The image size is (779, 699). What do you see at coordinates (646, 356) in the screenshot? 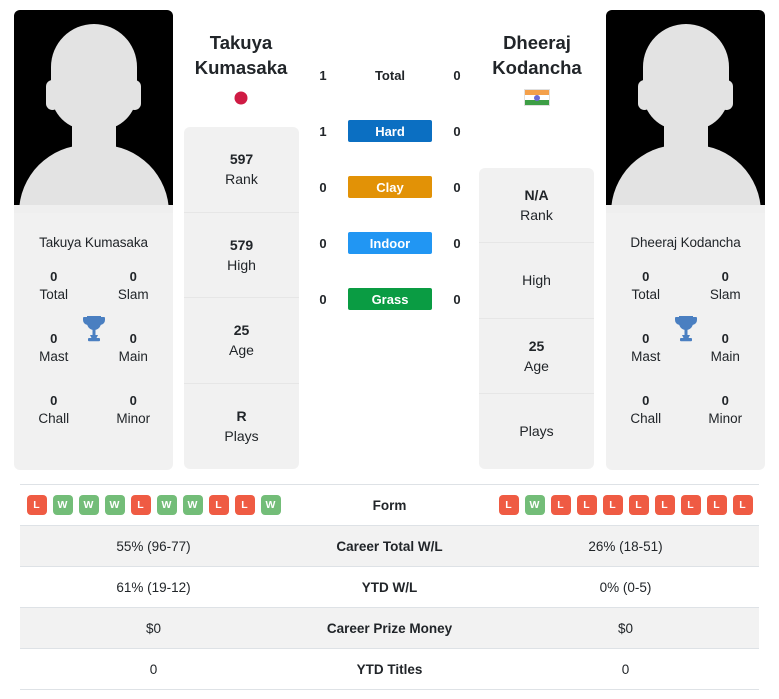
I see `title-label: Mast` at bounding box center [646, 356].